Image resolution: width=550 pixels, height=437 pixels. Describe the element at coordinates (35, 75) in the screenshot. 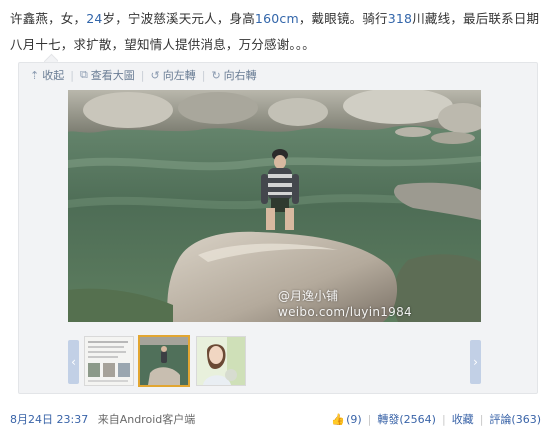

I see `collapse-icon: ⇡` at that location.